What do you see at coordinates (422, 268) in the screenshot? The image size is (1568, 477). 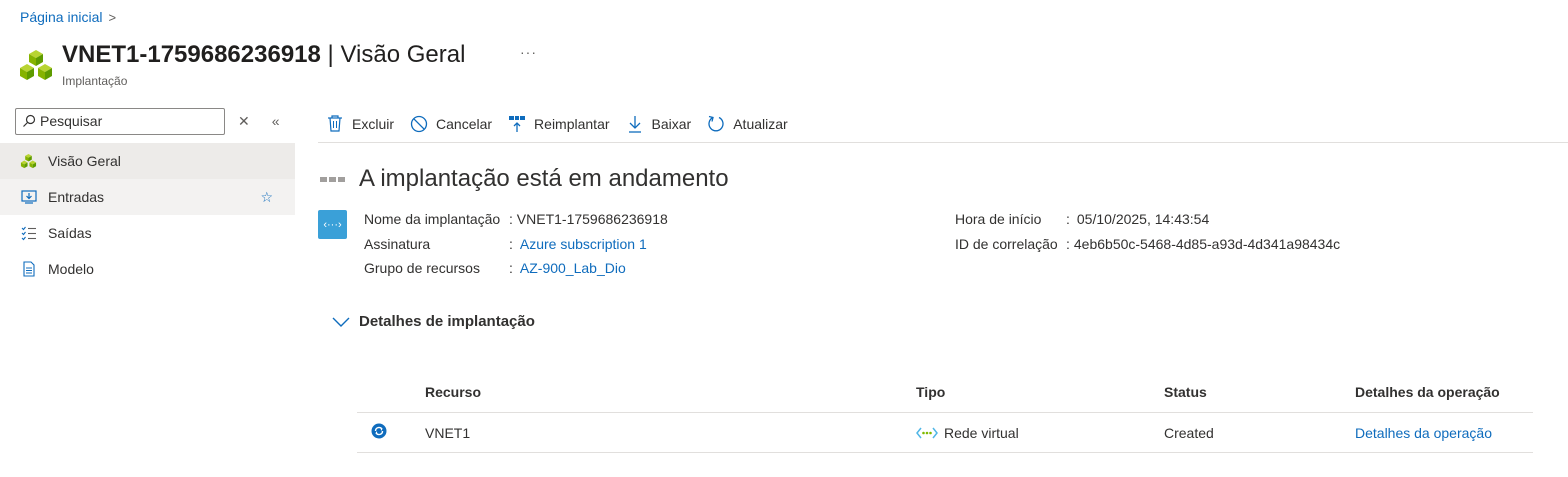 I see `resource-group-label: Grupo de recursos` at bounding box center [422, 268].